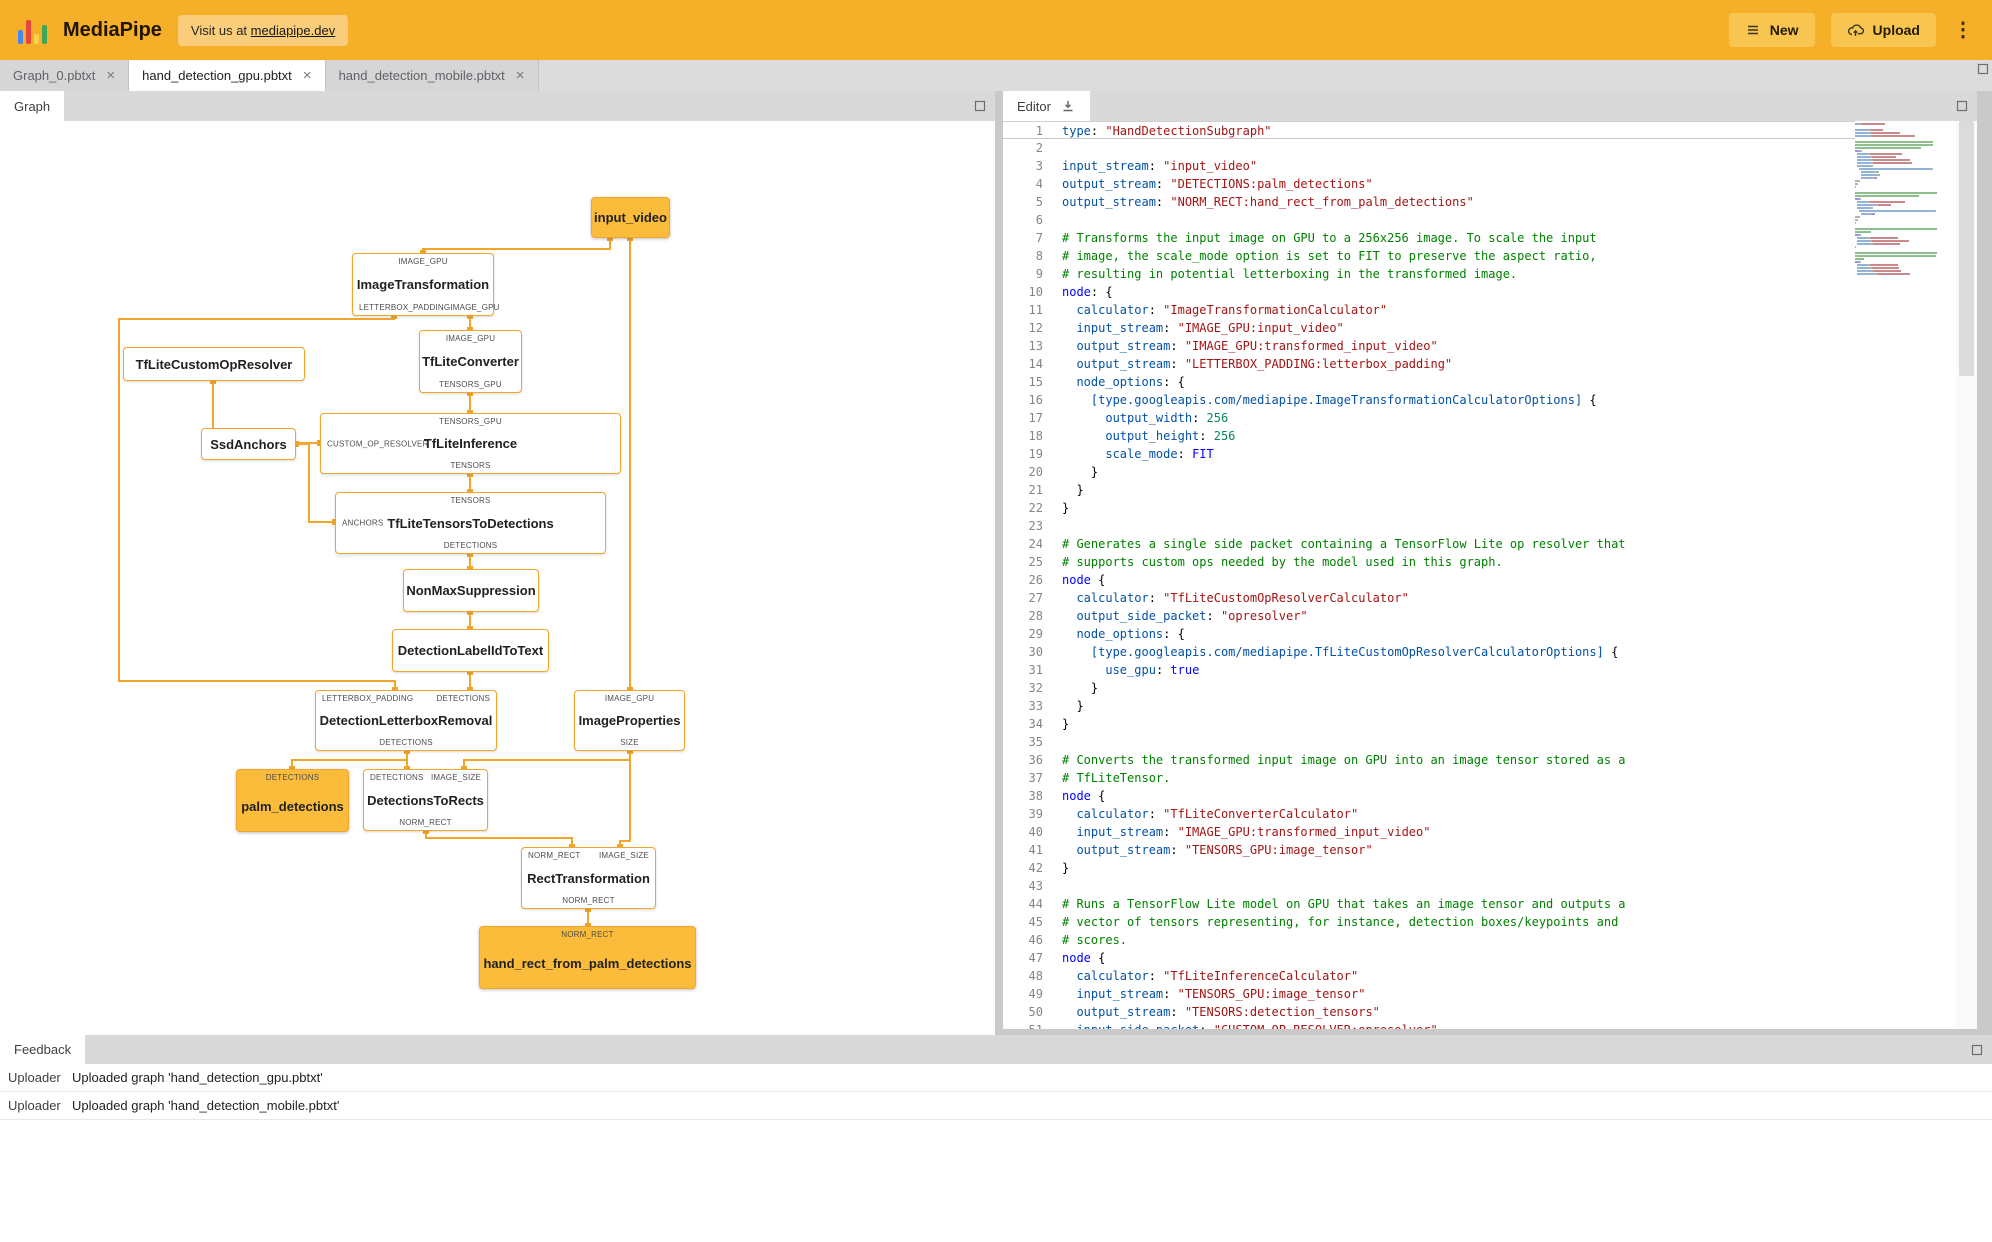 This screenshot has height=1242, width=1992. What do you see at coordinates (1429, 292) in the screenshot?
I see `code-line-10: 10 node: {` at bounding box center [1429, 292].